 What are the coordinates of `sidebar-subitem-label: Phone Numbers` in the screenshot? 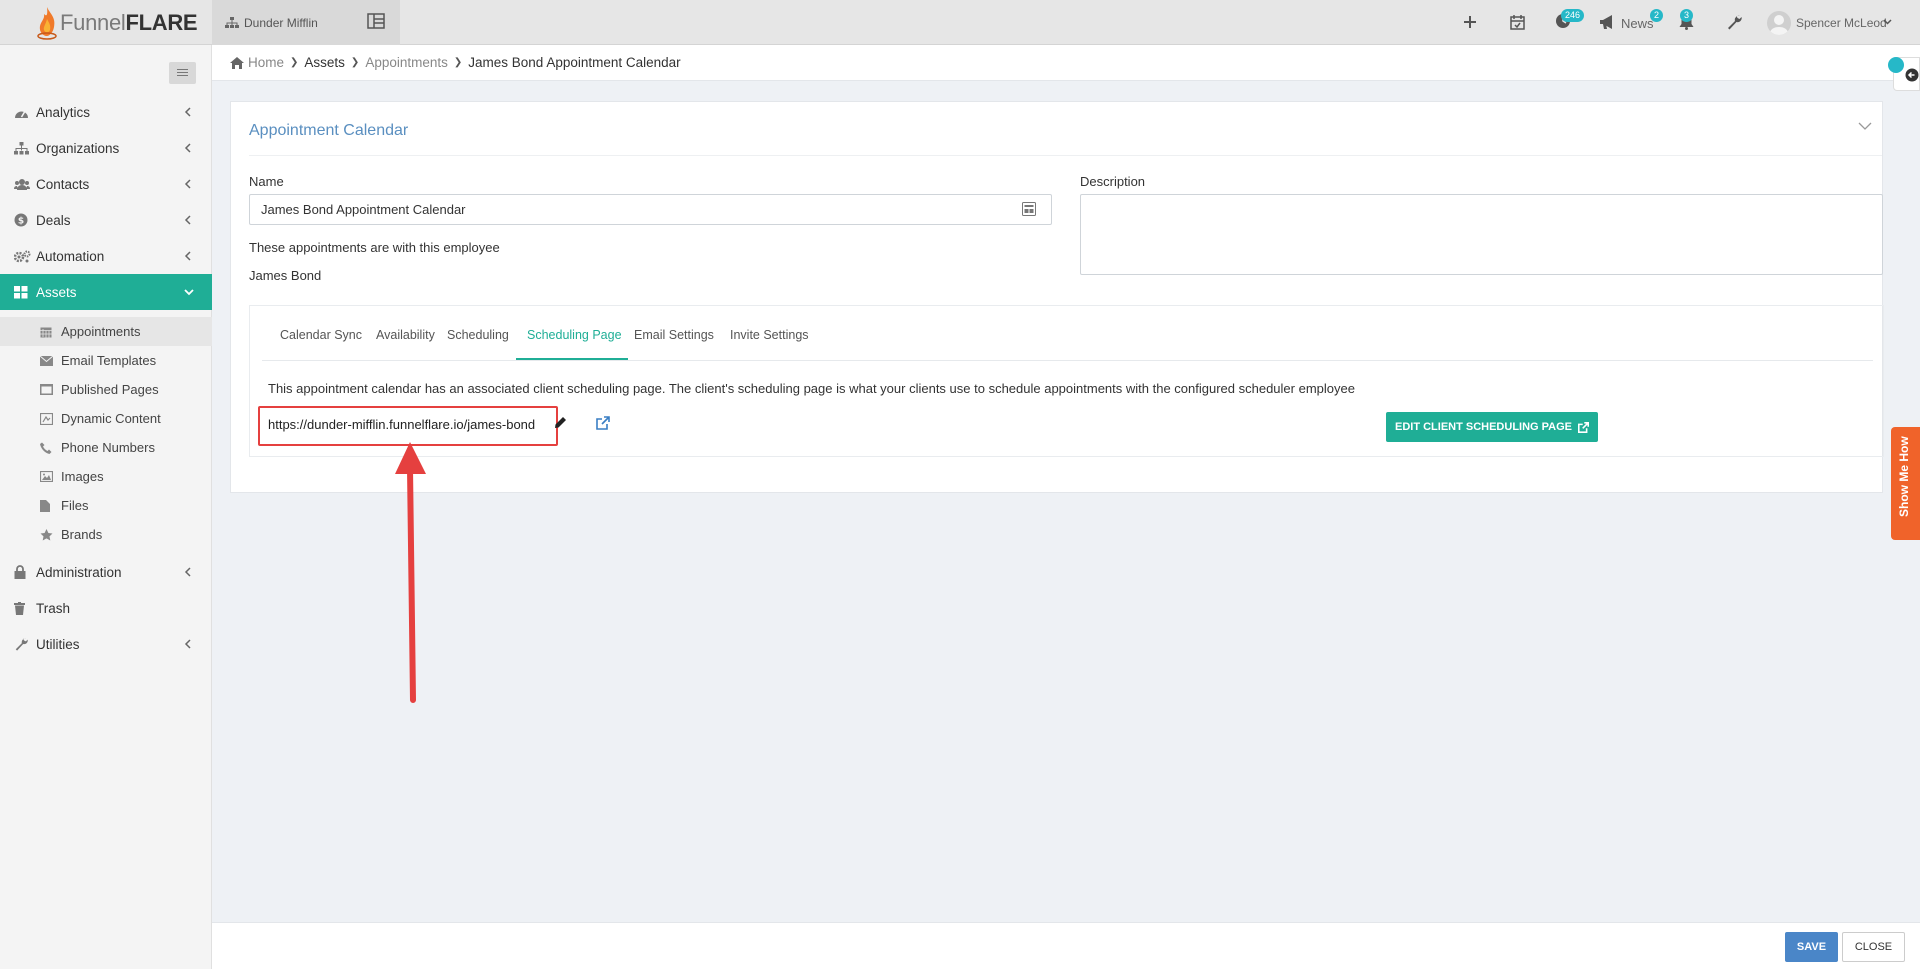 It's located at (108, 447).